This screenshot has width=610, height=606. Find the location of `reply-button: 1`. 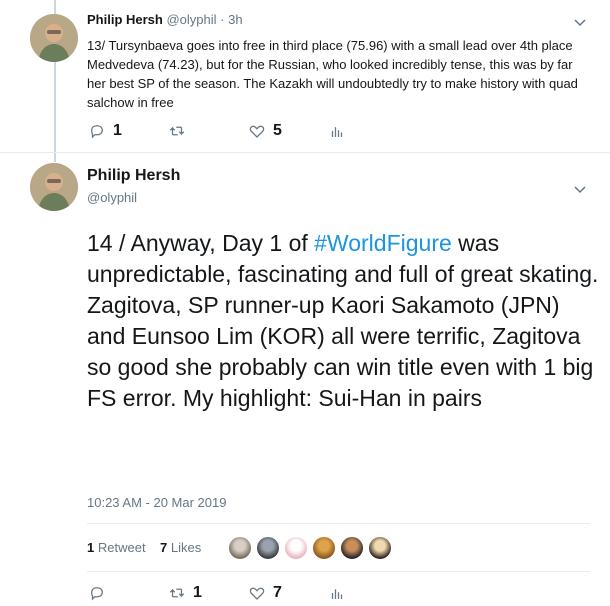

reply-button: 1 is located at coordinates (105, 131).